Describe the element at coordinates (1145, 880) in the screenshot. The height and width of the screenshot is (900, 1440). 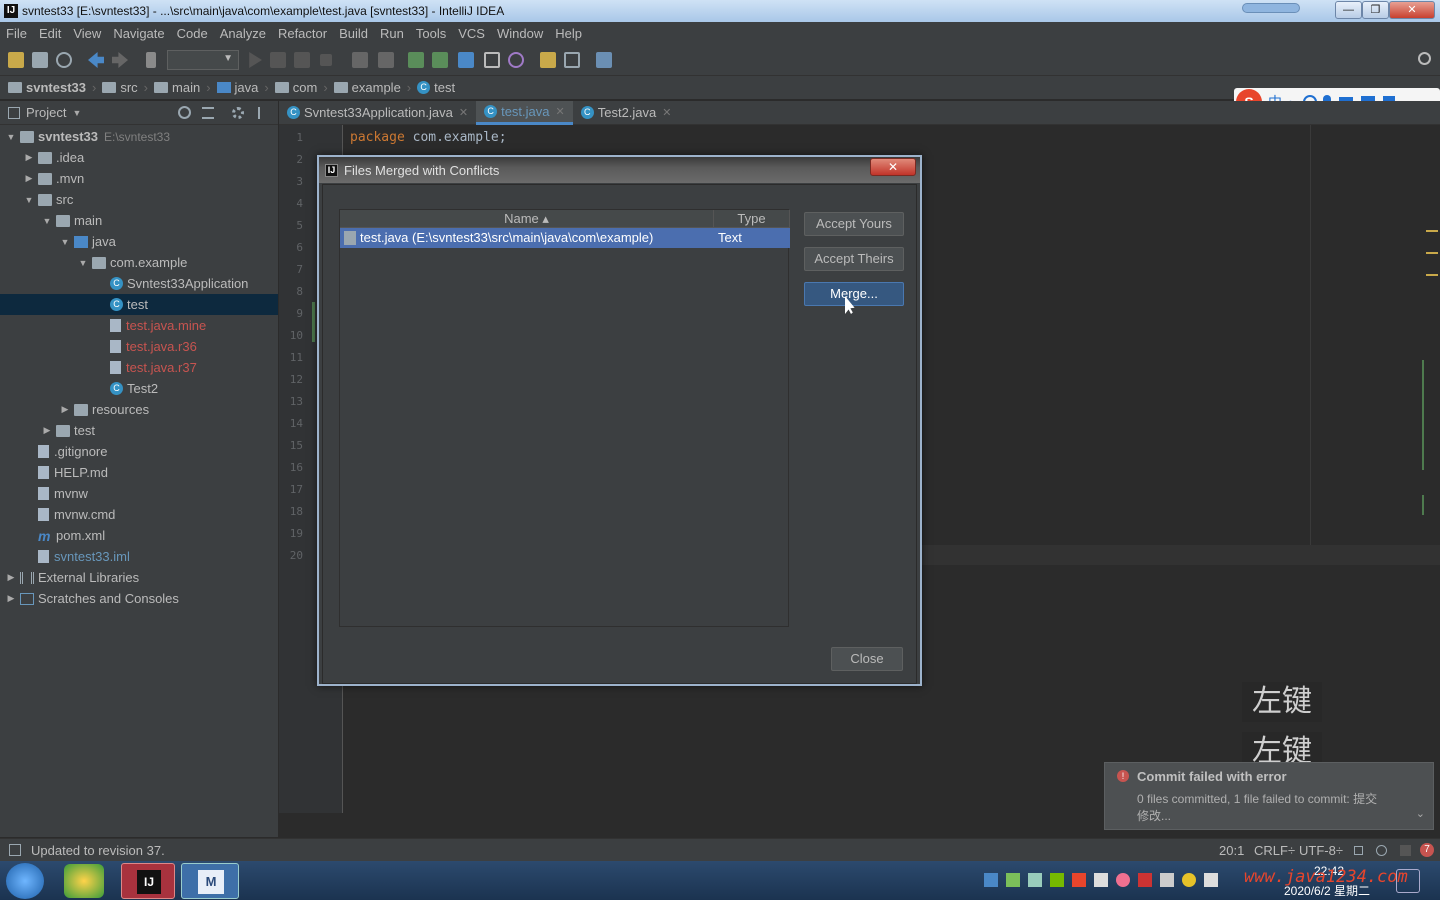
I see `tray-red-icon` at that location.